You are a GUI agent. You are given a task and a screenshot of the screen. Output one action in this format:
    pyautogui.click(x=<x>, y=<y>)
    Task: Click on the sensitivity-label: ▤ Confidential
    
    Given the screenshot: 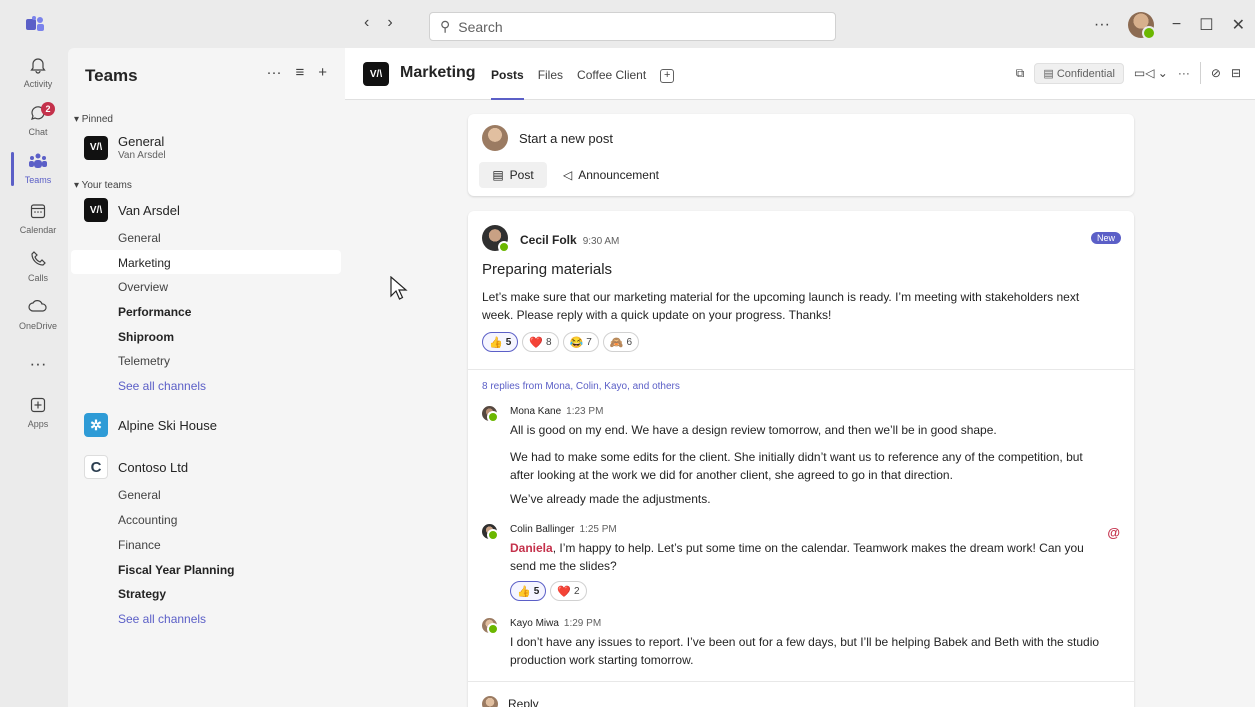 What is the action you would take?
    pyautogui.click(x=1079, y=73)
    